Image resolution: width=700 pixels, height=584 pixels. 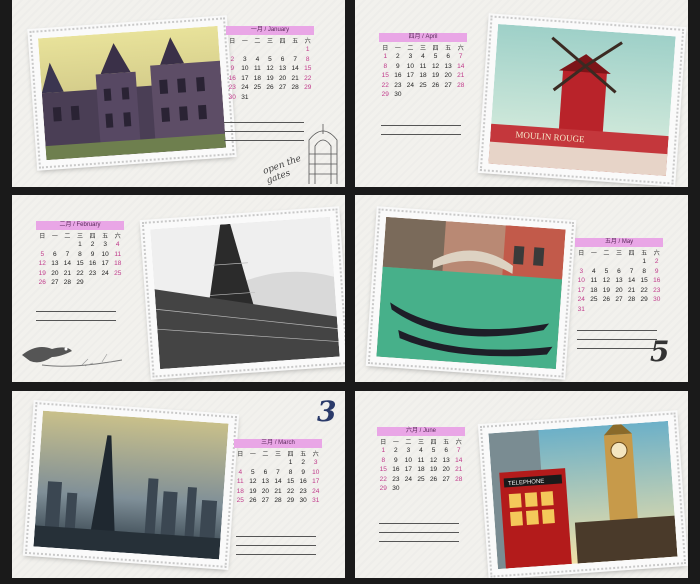 What do you see at coordinates (410, 66) in the screenshot?
I see `day-cell: 10` at bounding box center [410, 66].